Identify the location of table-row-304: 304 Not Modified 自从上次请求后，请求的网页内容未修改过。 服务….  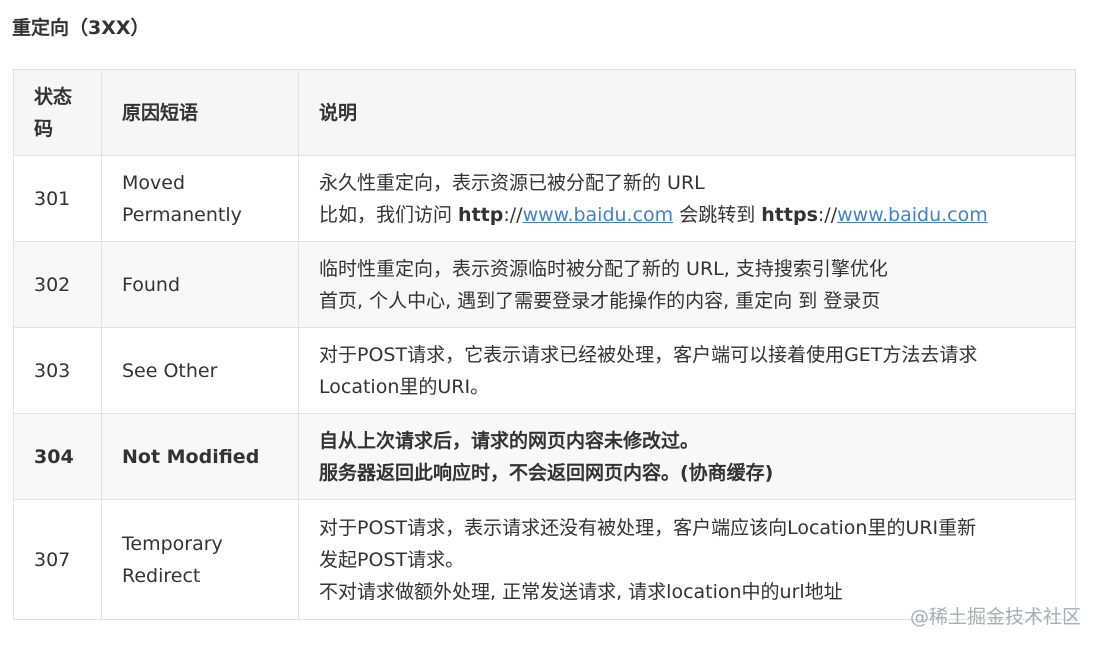
(544, 456).